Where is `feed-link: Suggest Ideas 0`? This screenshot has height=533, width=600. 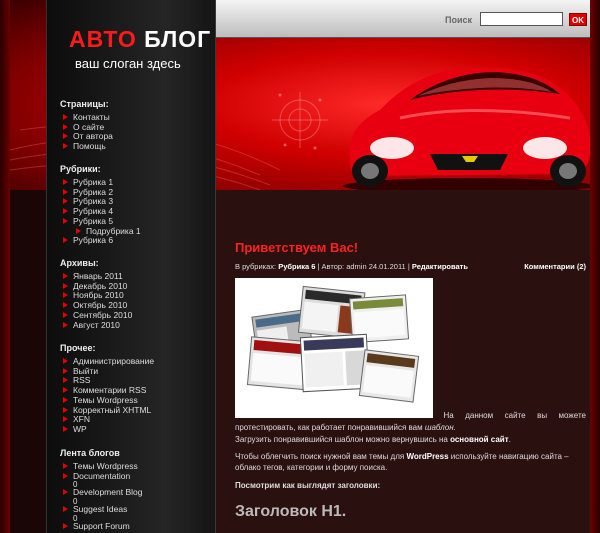 feed-link: Suggest Ideas 0 is located at coordinates (101, 513).